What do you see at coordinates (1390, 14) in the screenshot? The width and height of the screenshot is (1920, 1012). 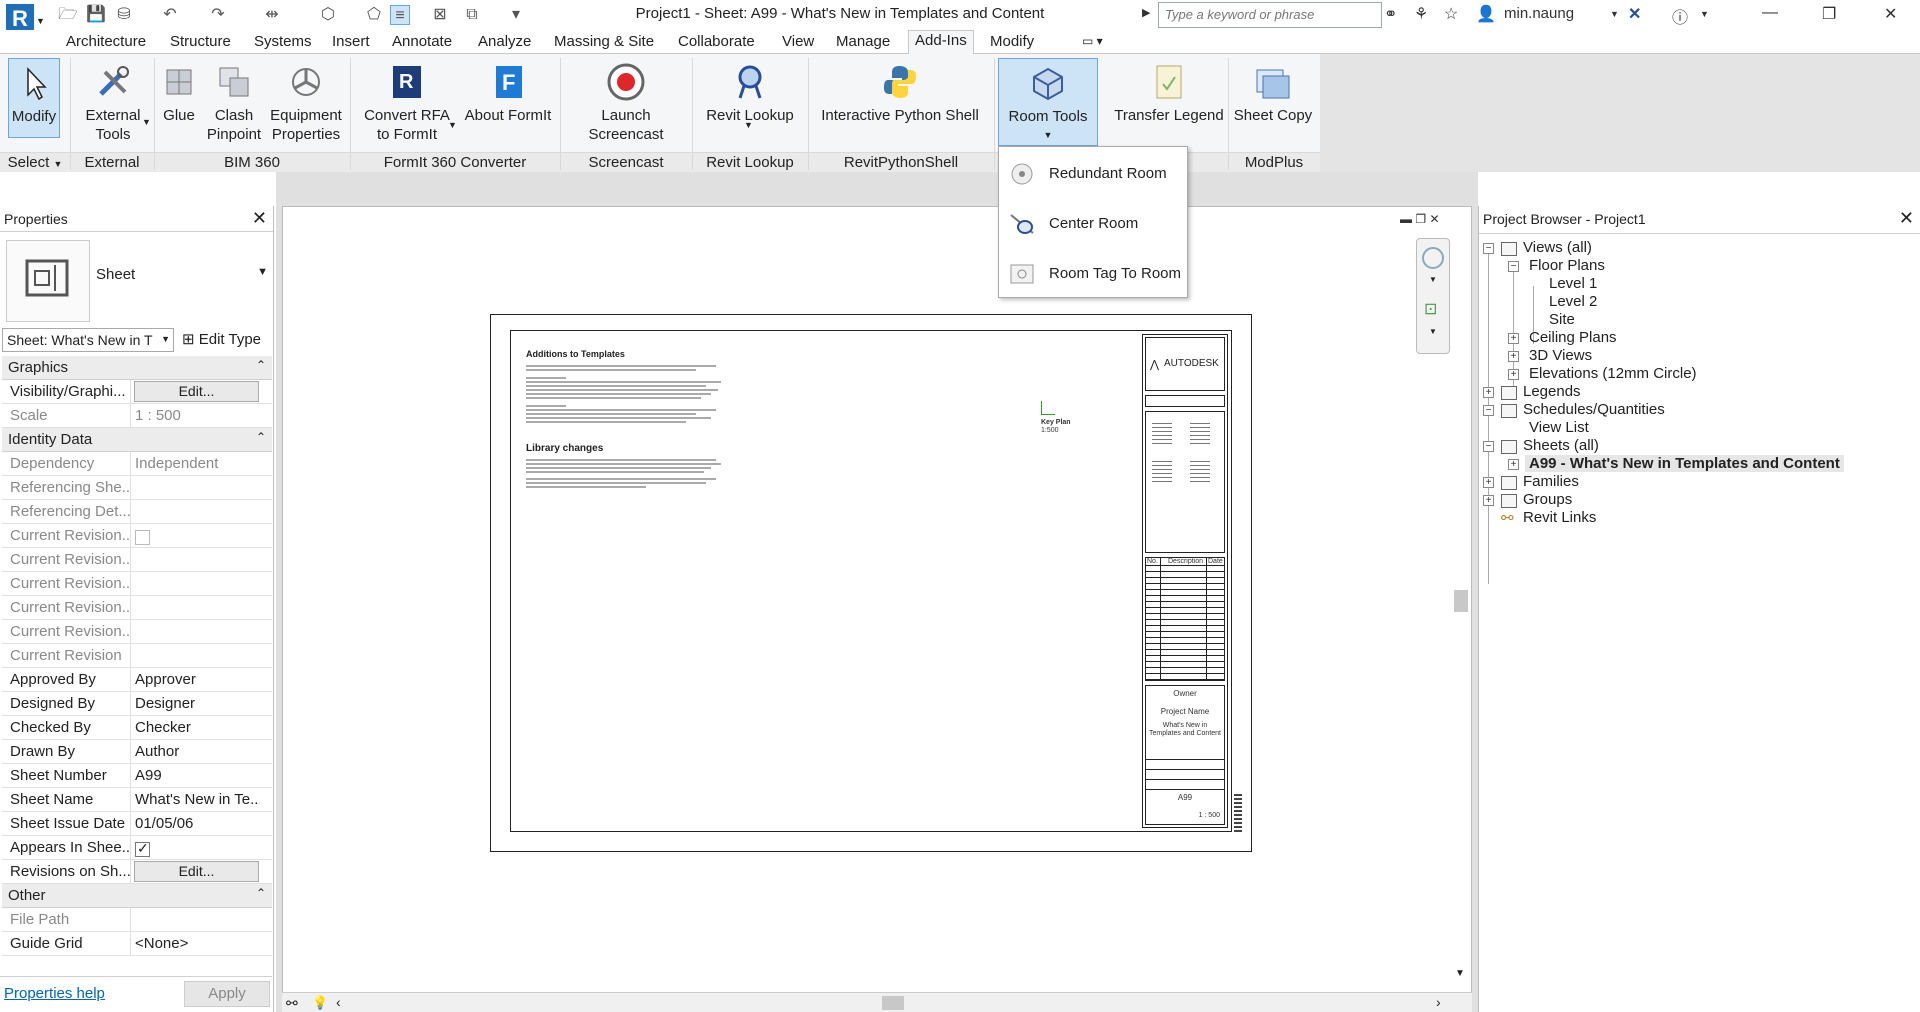 I see `binoculars-icon: ⚭` at bounding box center [1390, 14].